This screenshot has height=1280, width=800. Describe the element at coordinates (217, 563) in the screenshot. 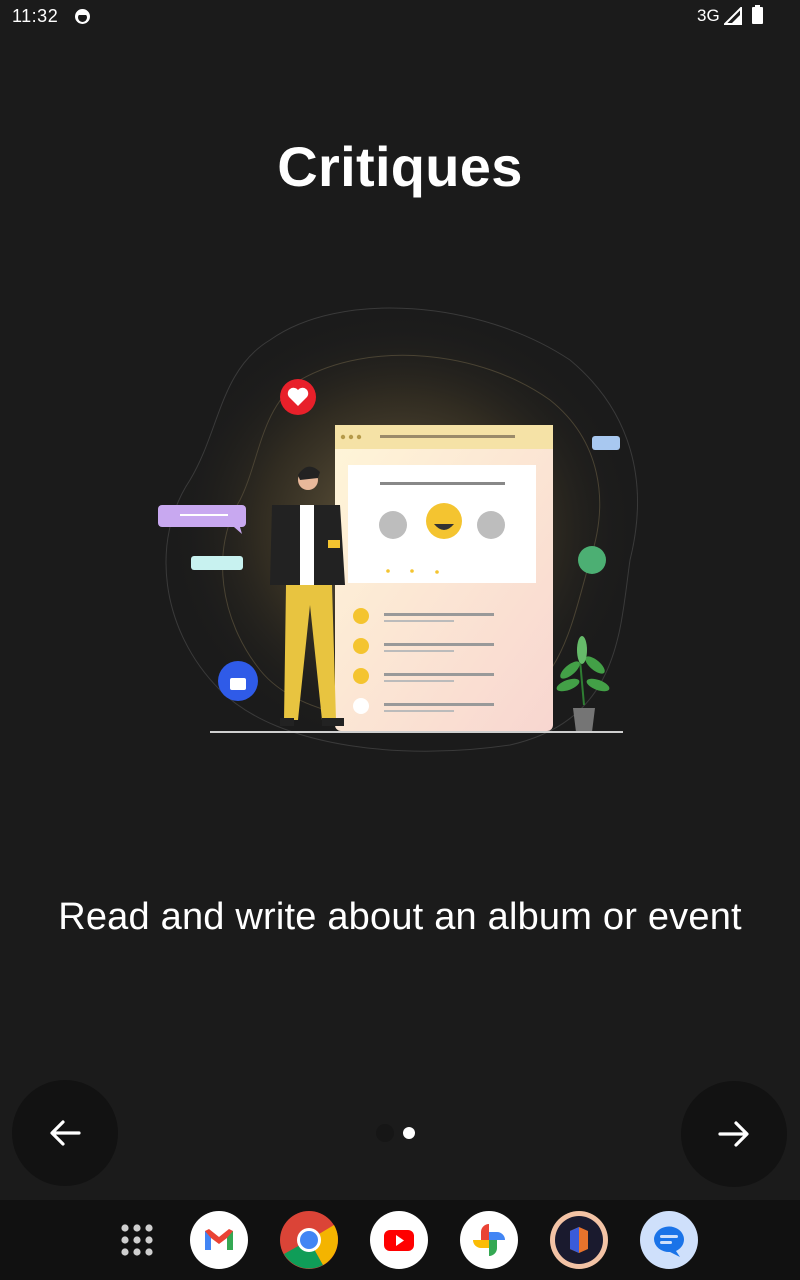

I see `chat-bubble-cyan` at that location.